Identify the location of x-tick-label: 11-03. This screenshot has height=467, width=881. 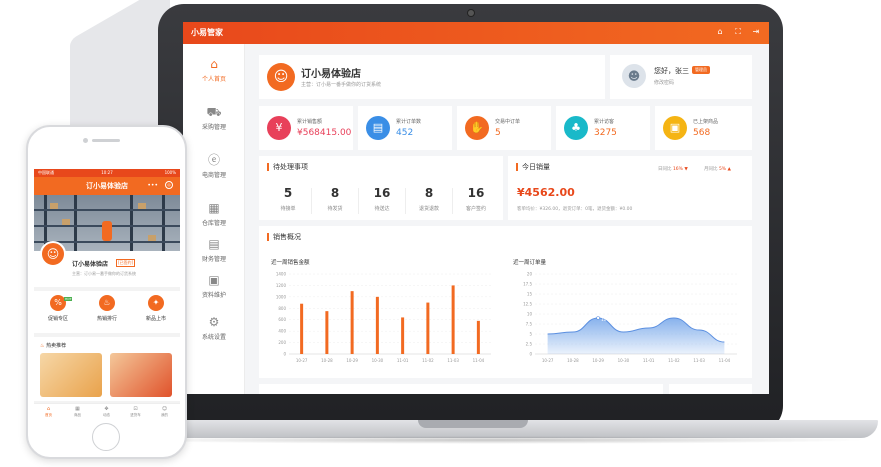
(453, 360).